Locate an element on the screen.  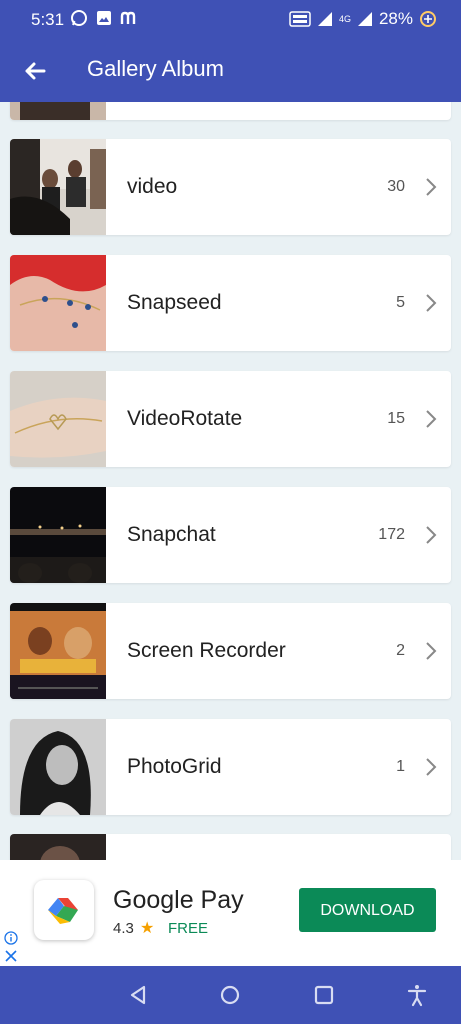
status-bar: 5:31 4G 28% is located at coordinates (230, 20).